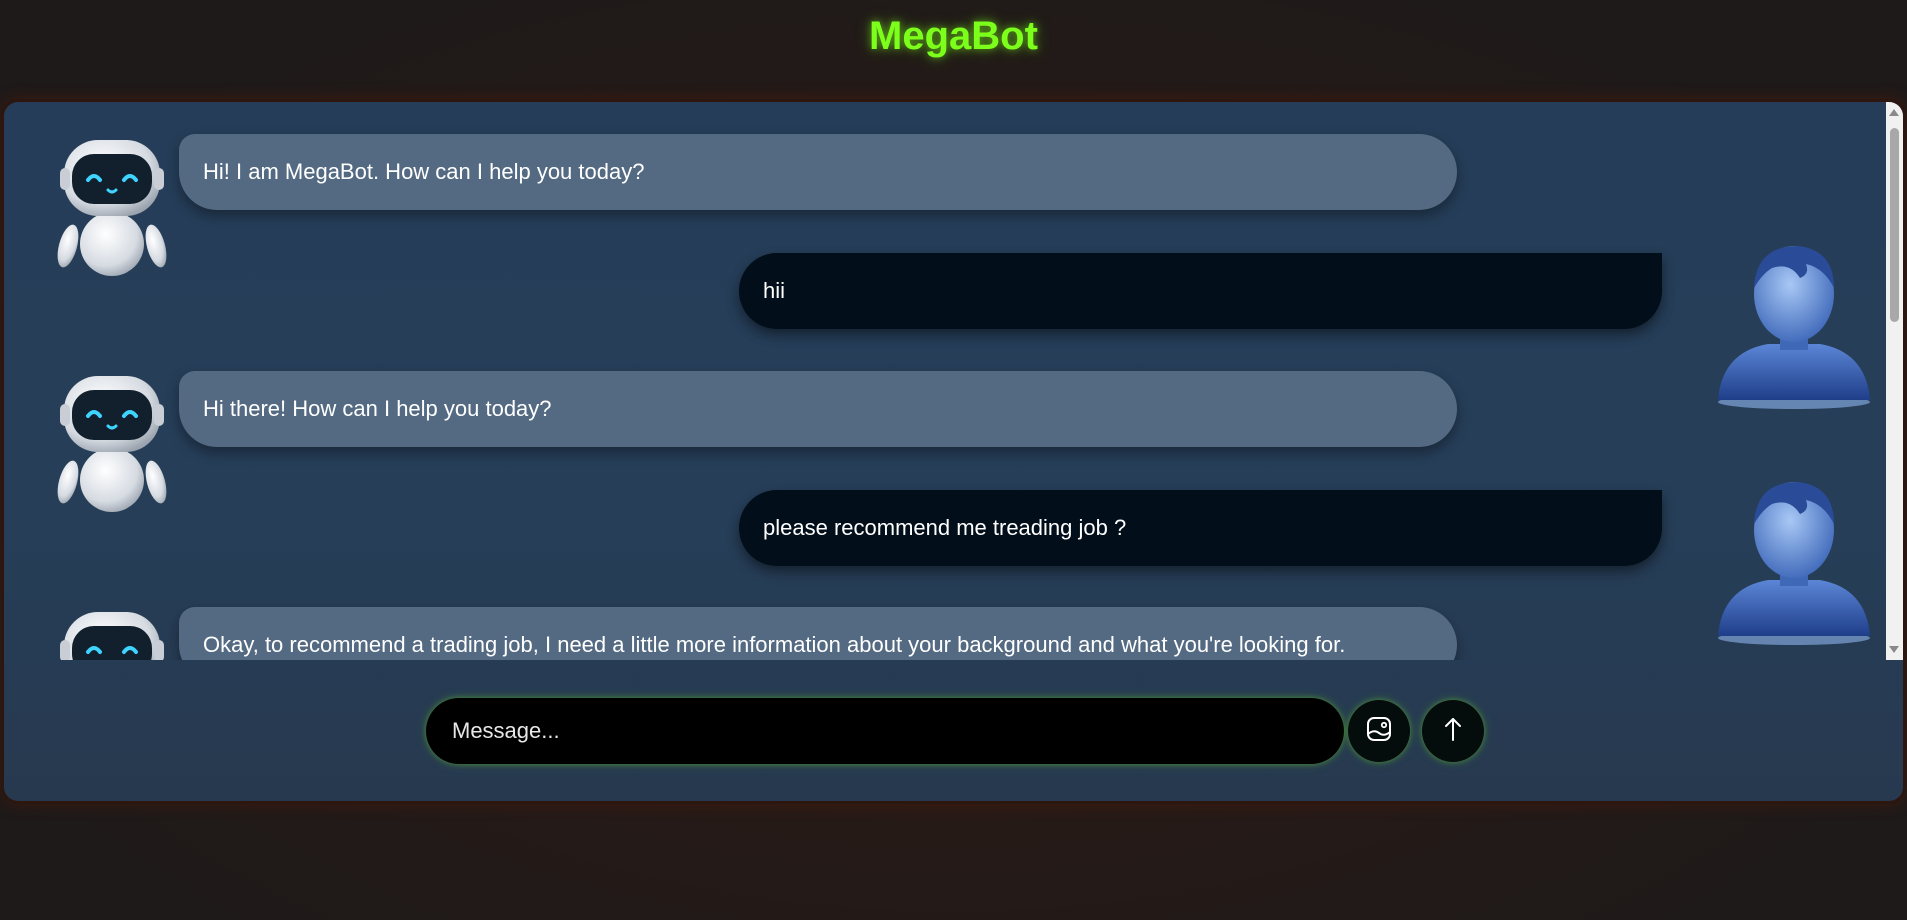  I want to click on attach-image-button, so click(1379, 731).